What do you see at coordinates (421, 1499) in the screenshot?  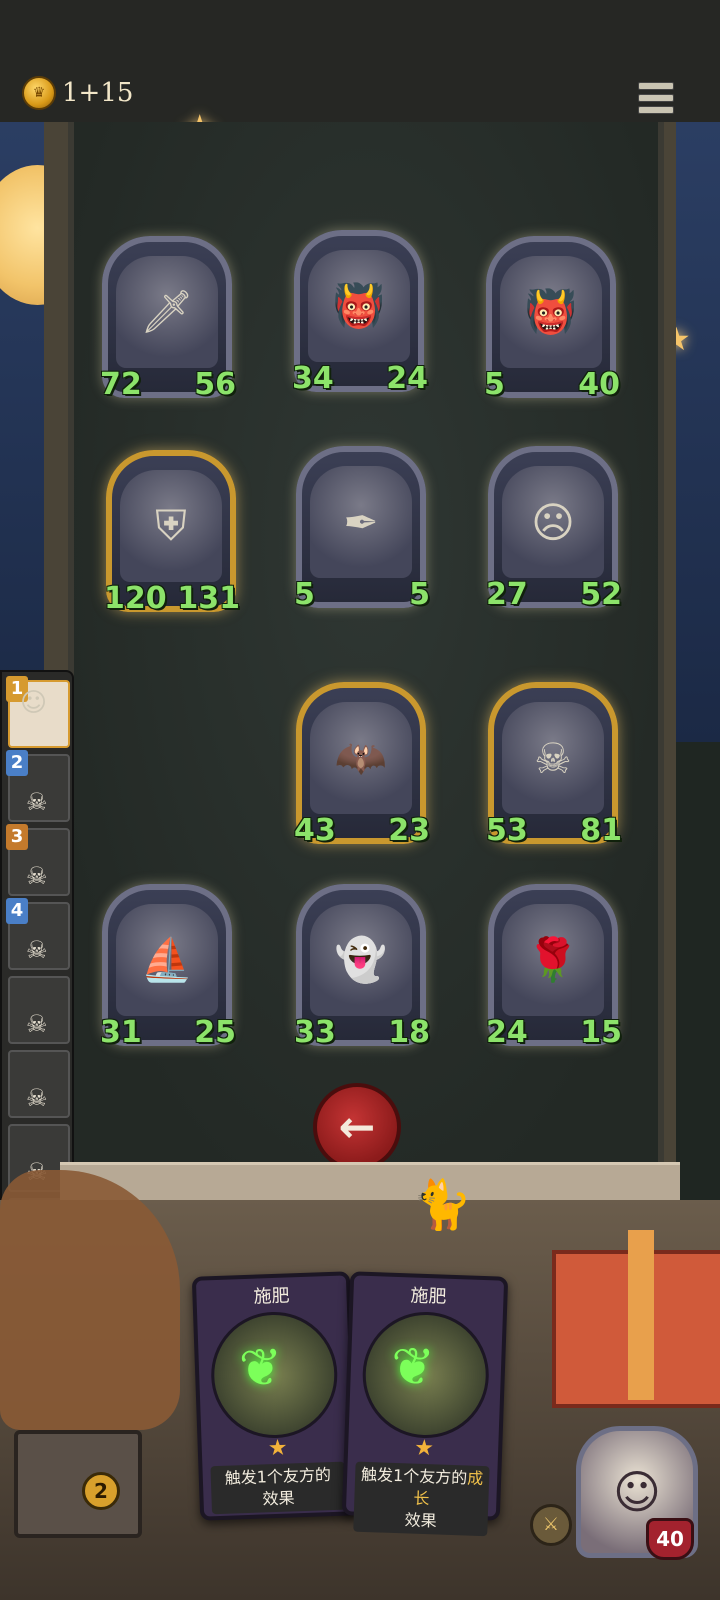 I see `card-description: 触发1个友方的成长 效果` at bounding box center [421, 1499].